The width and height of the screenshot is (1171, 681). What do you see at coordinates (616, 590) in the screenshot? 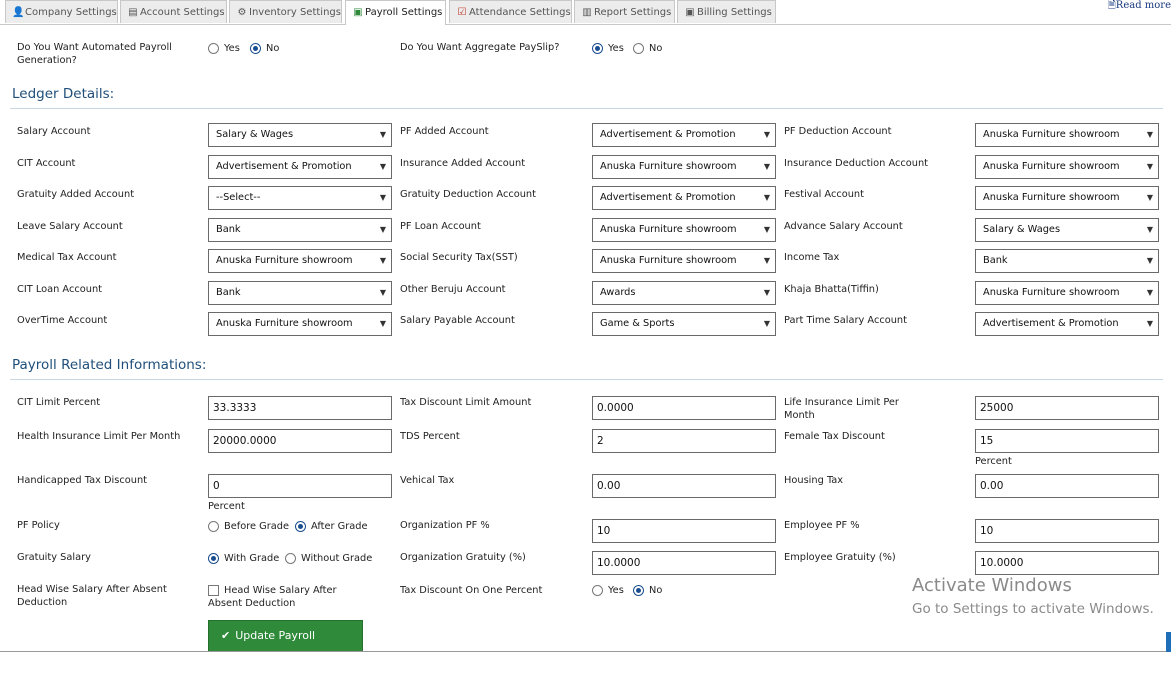
I see `tax-one-percent-yes-label: Yes` at bounding box center [616, 590].